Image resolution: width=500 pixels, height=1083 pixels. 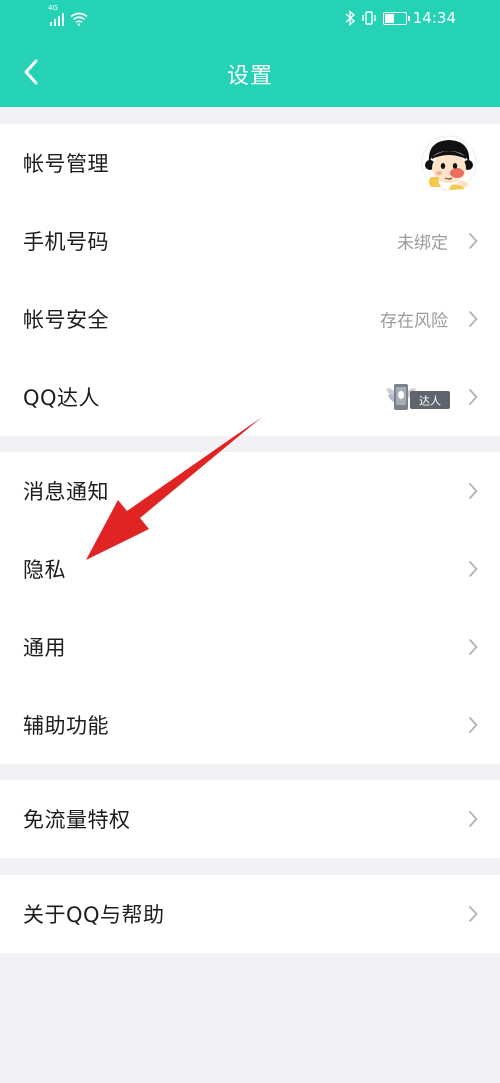 What do you see at coordinates (250, 53) in the screenshot?
I see `app-header: 4G 14:34 设置` at bounding box center [250, 53].